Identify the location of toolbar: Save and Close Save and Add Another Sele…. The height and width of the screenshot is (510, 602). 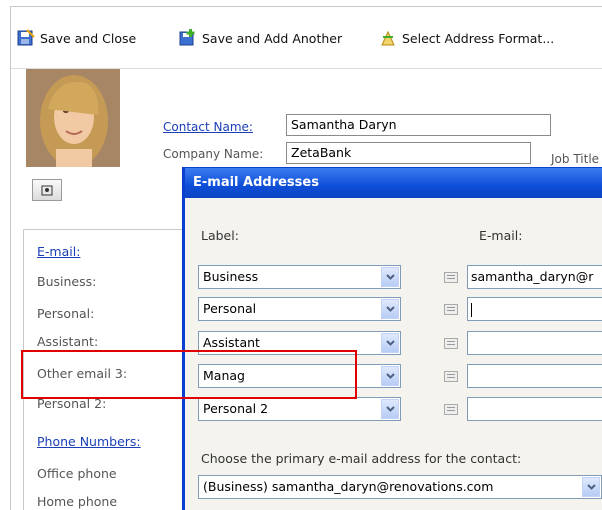
(306, 38).